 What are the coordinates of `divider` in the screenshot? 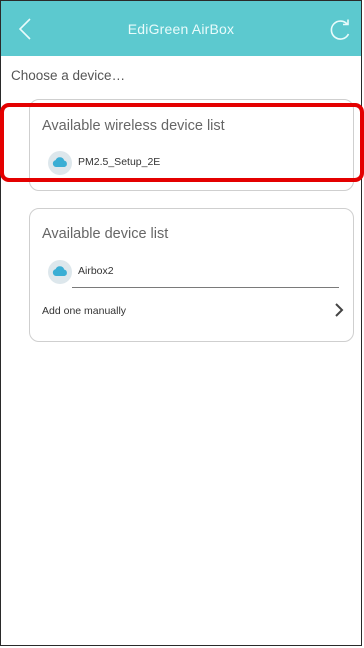 It's located at (205, 287).